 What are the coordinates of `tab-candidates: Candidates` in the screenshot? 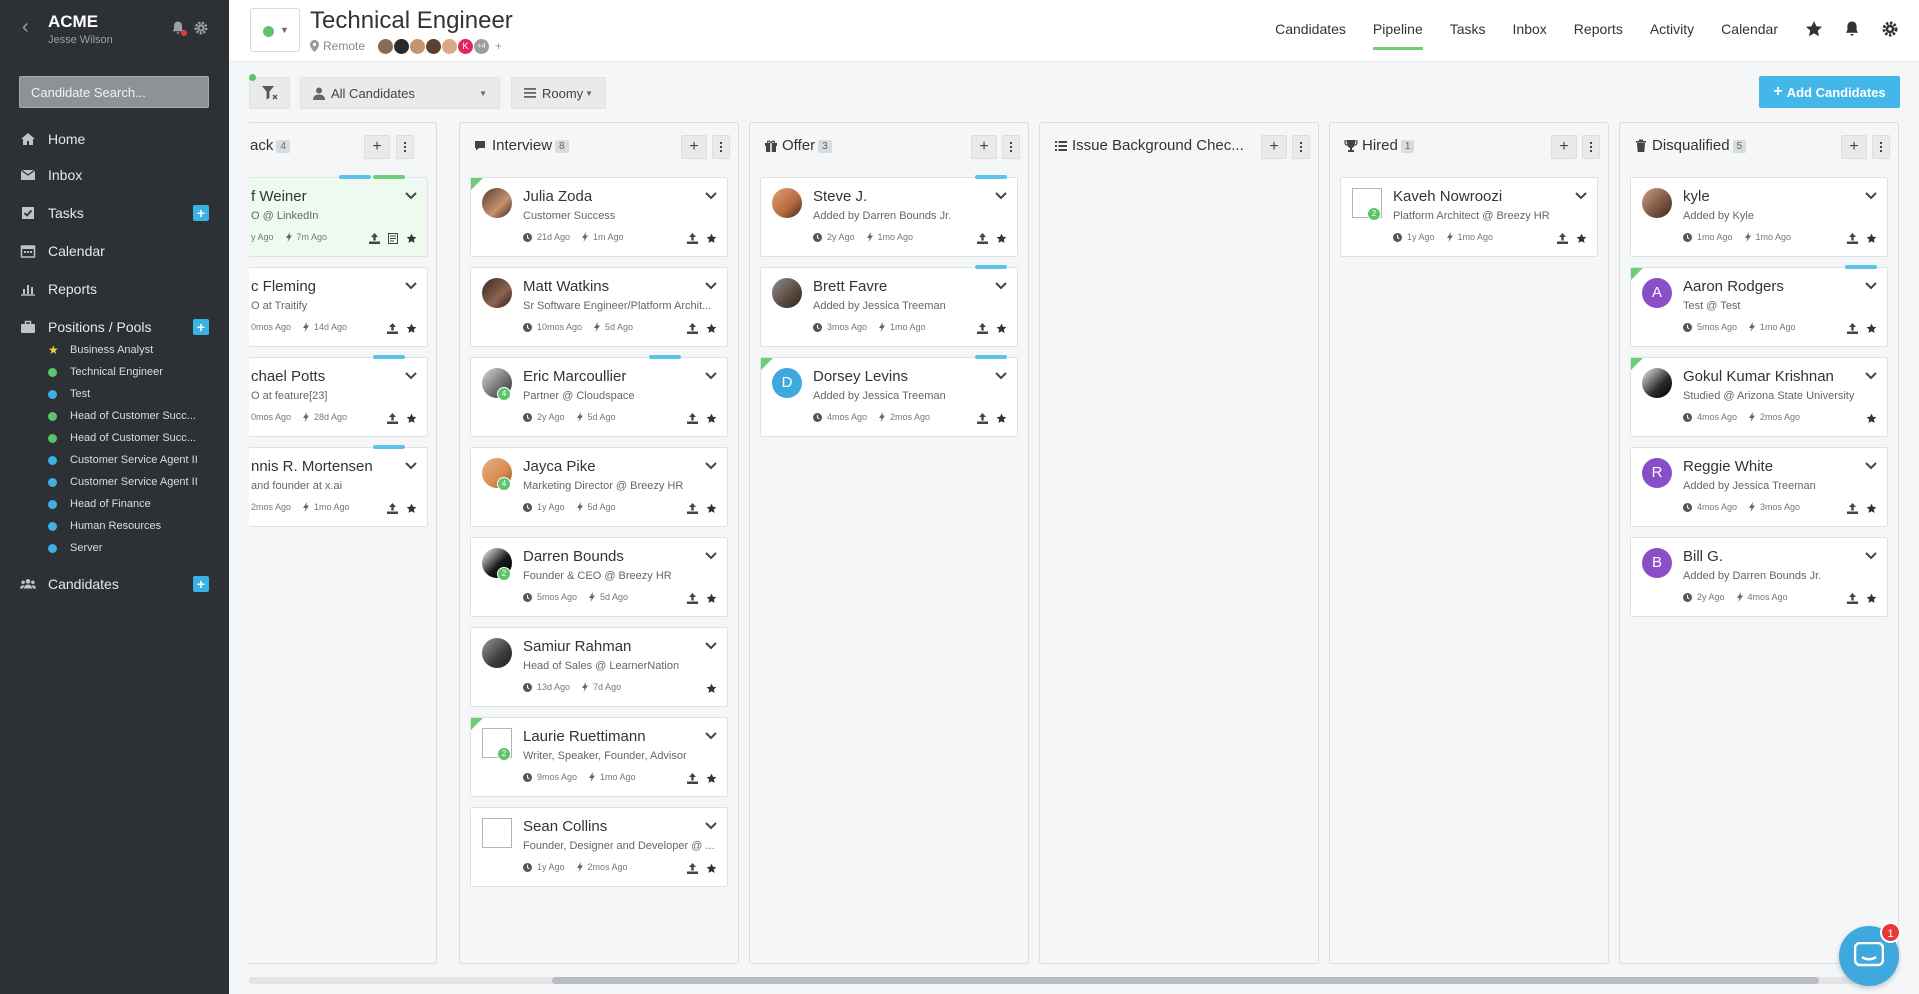 It's located at (1310, 29).